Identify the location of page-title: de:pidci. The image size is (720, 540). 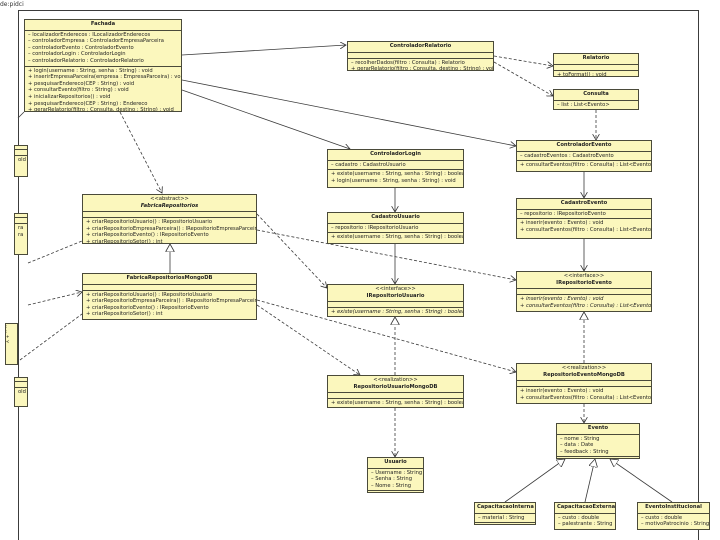
(12, 4).